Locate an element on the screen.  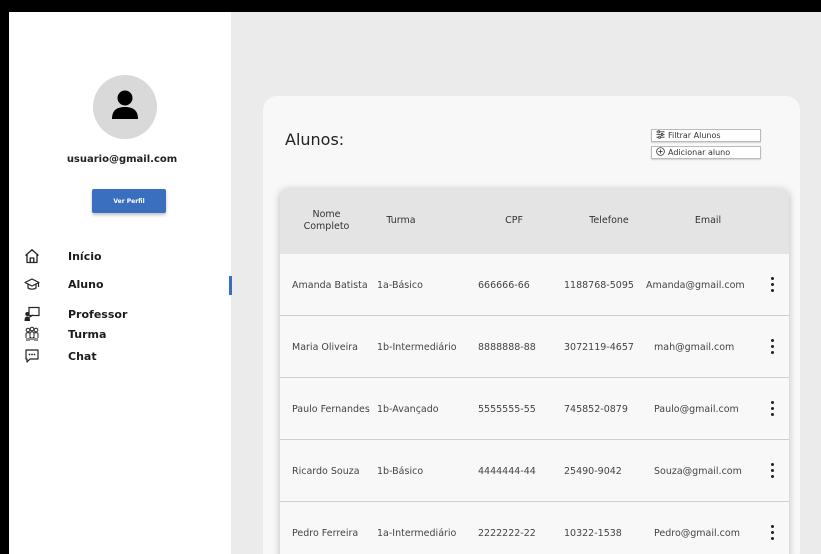
table-header: Nome Completo Turma CPF Telefone Email is located at coordinates (534, 221).